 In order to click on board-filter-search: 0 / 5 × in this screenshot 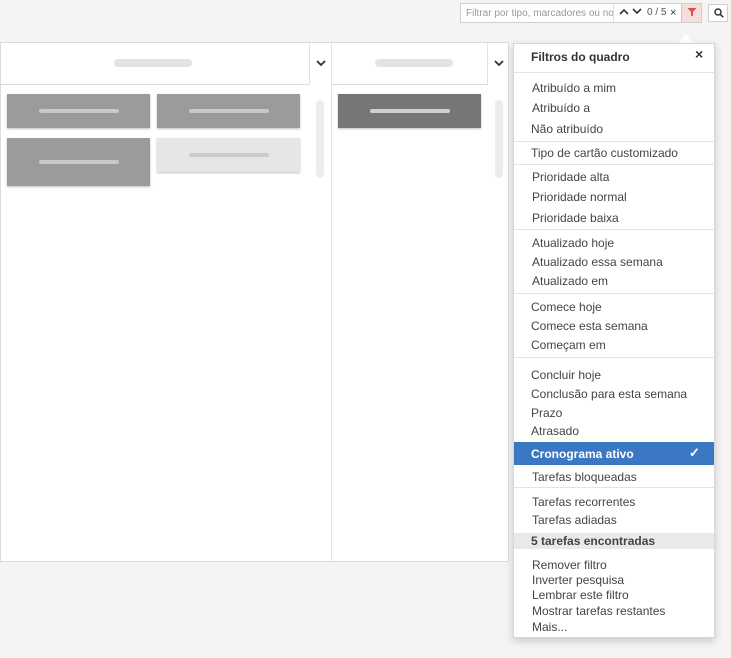, I will do `click(581, 13)`.